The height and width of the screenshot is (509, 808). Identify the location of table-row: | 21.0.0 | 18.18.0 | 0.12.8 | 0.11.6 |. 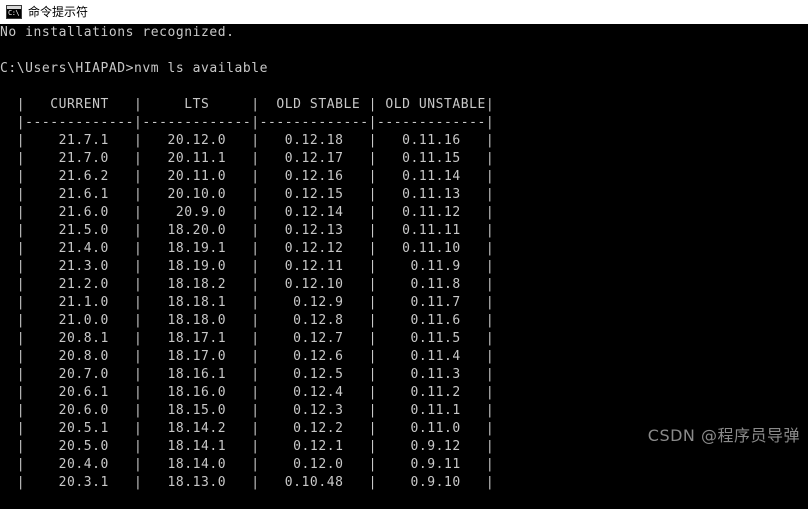
(247, 320).